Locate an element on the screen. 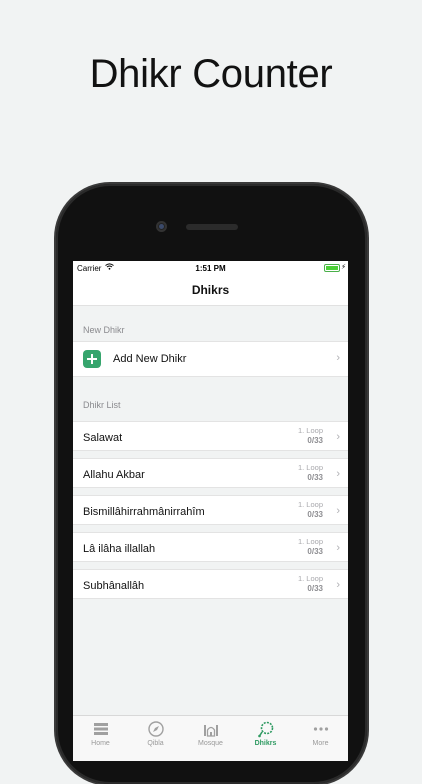  dhikr-list-item: Bismillâhirrahmânirrahîm 1. Loop 0/33 › is located at coordinates (210, 510).